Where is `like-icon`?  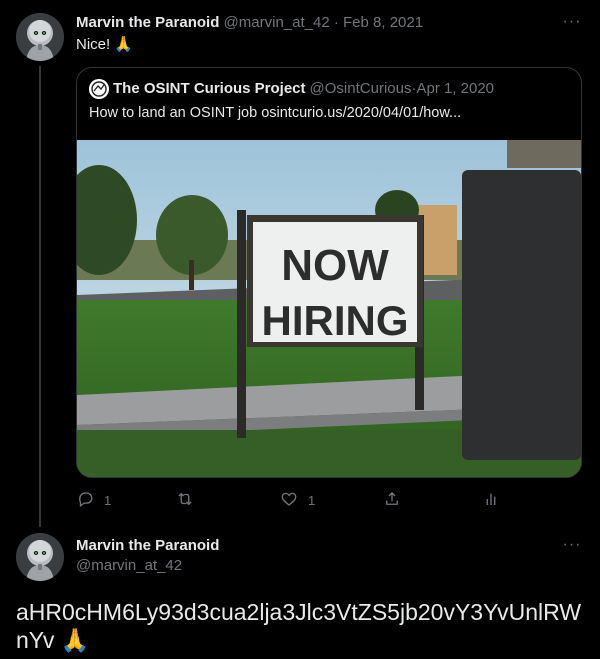 like-icon is located at coordinates (289, 500).